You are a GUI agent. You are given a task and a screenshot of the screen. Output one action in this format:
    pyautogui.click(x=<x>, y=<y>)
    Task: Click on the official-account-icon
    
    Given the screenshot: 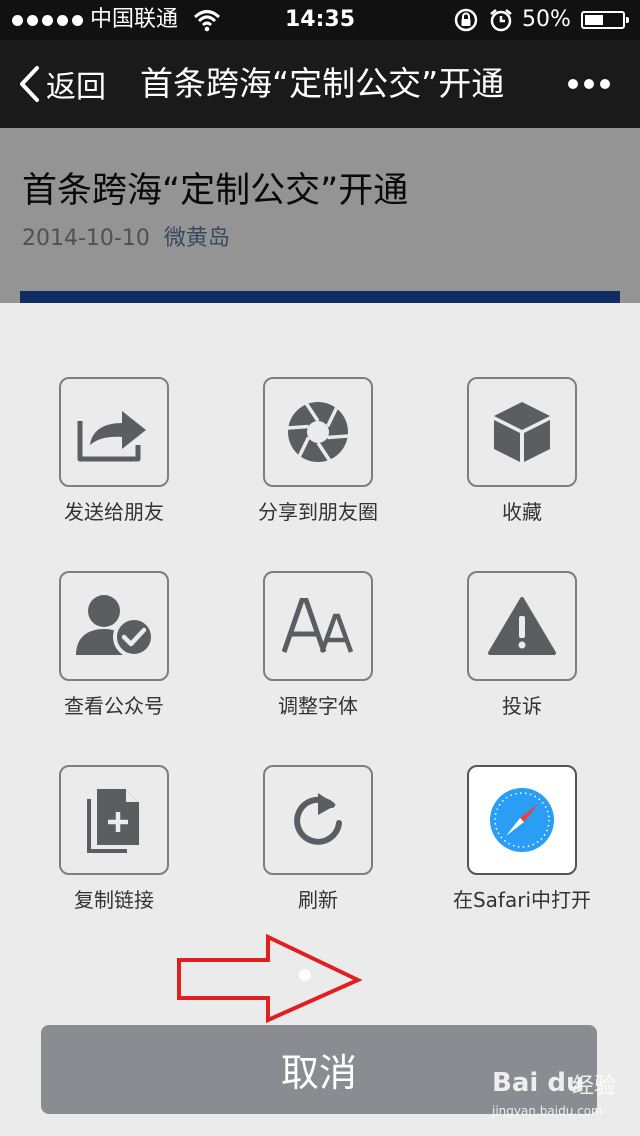 What is the action you would take?
    pyautogui.click(x=115, y=626)
    